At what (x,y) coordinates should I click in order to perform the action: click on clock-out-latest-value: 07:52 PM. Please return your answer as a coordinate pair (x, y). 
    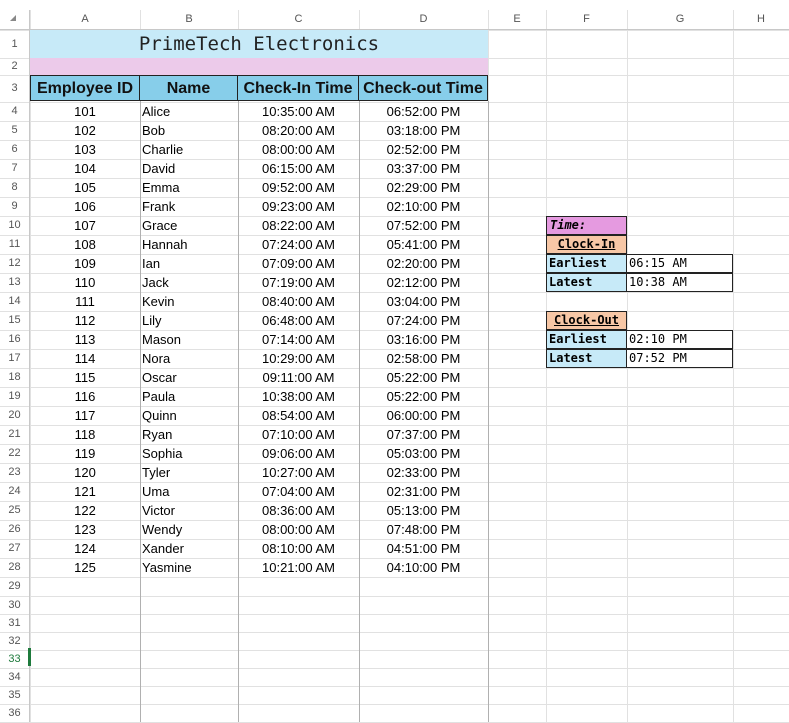
    Looking at the image, I should click on (679, 358).